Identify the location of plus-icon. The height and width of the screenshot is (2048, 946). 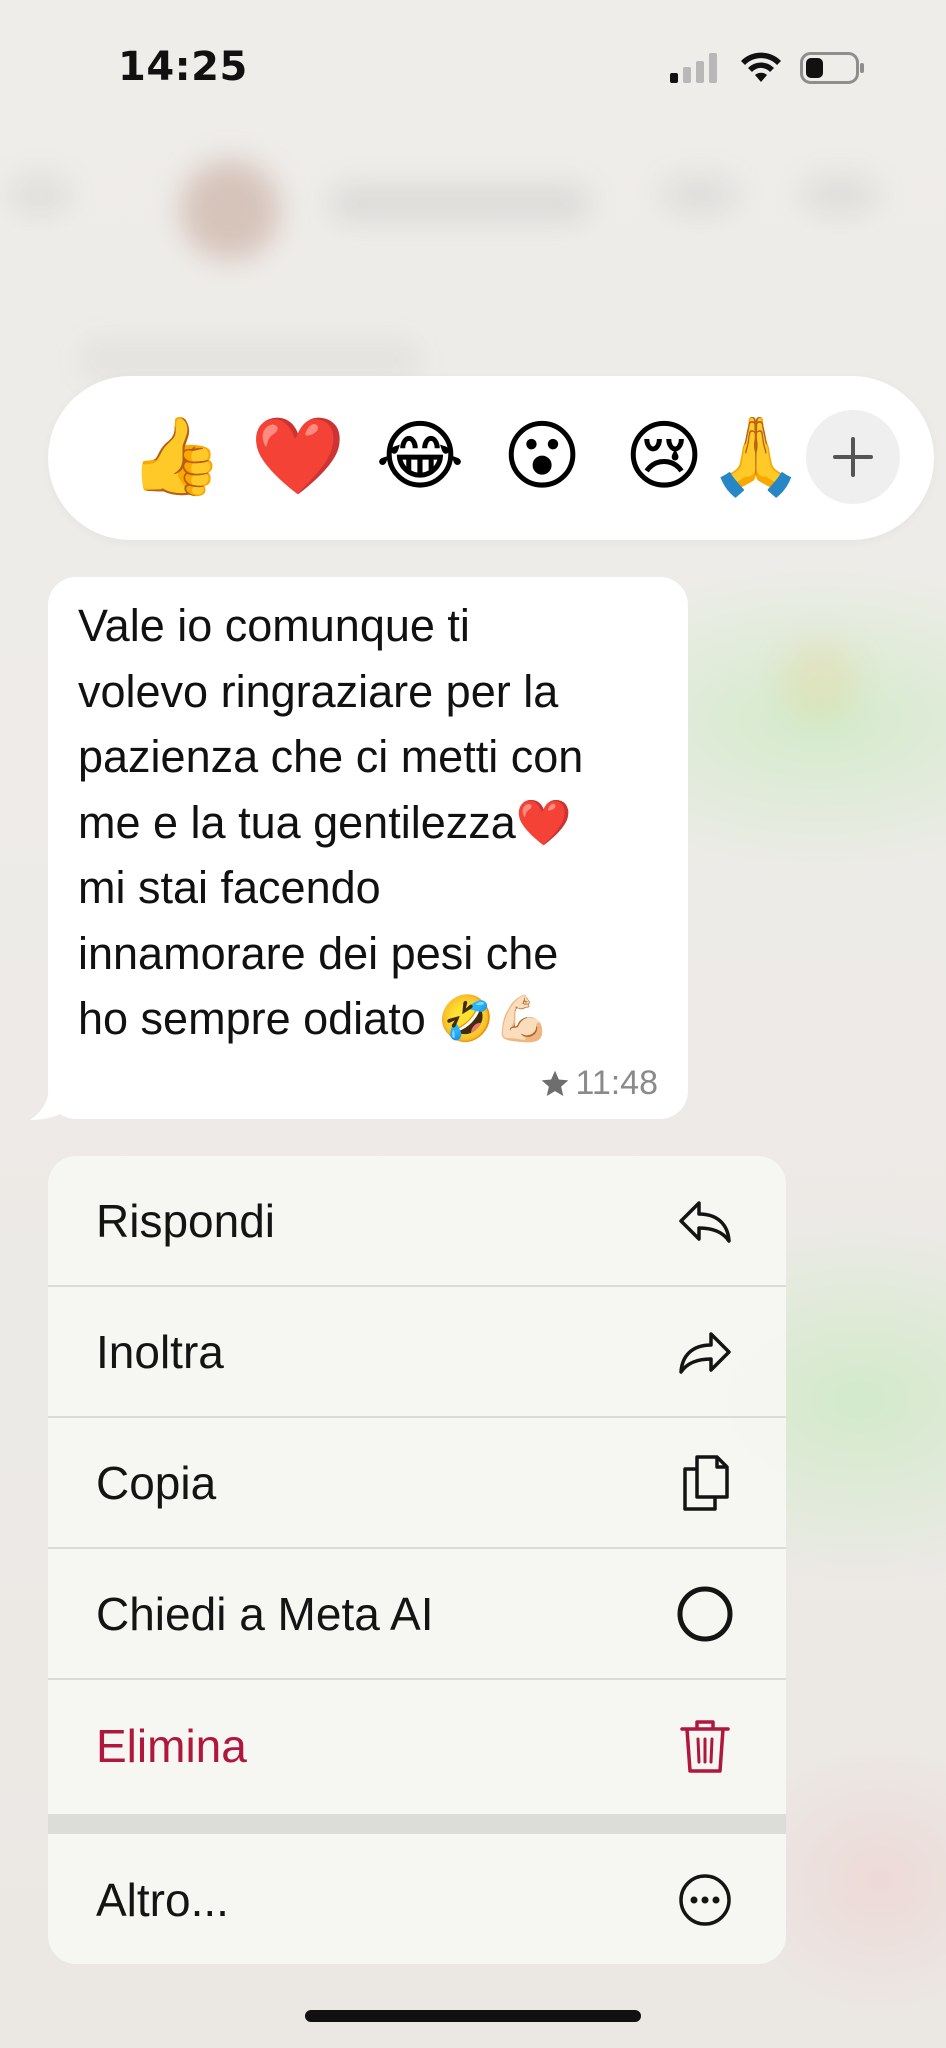
(853, 457).